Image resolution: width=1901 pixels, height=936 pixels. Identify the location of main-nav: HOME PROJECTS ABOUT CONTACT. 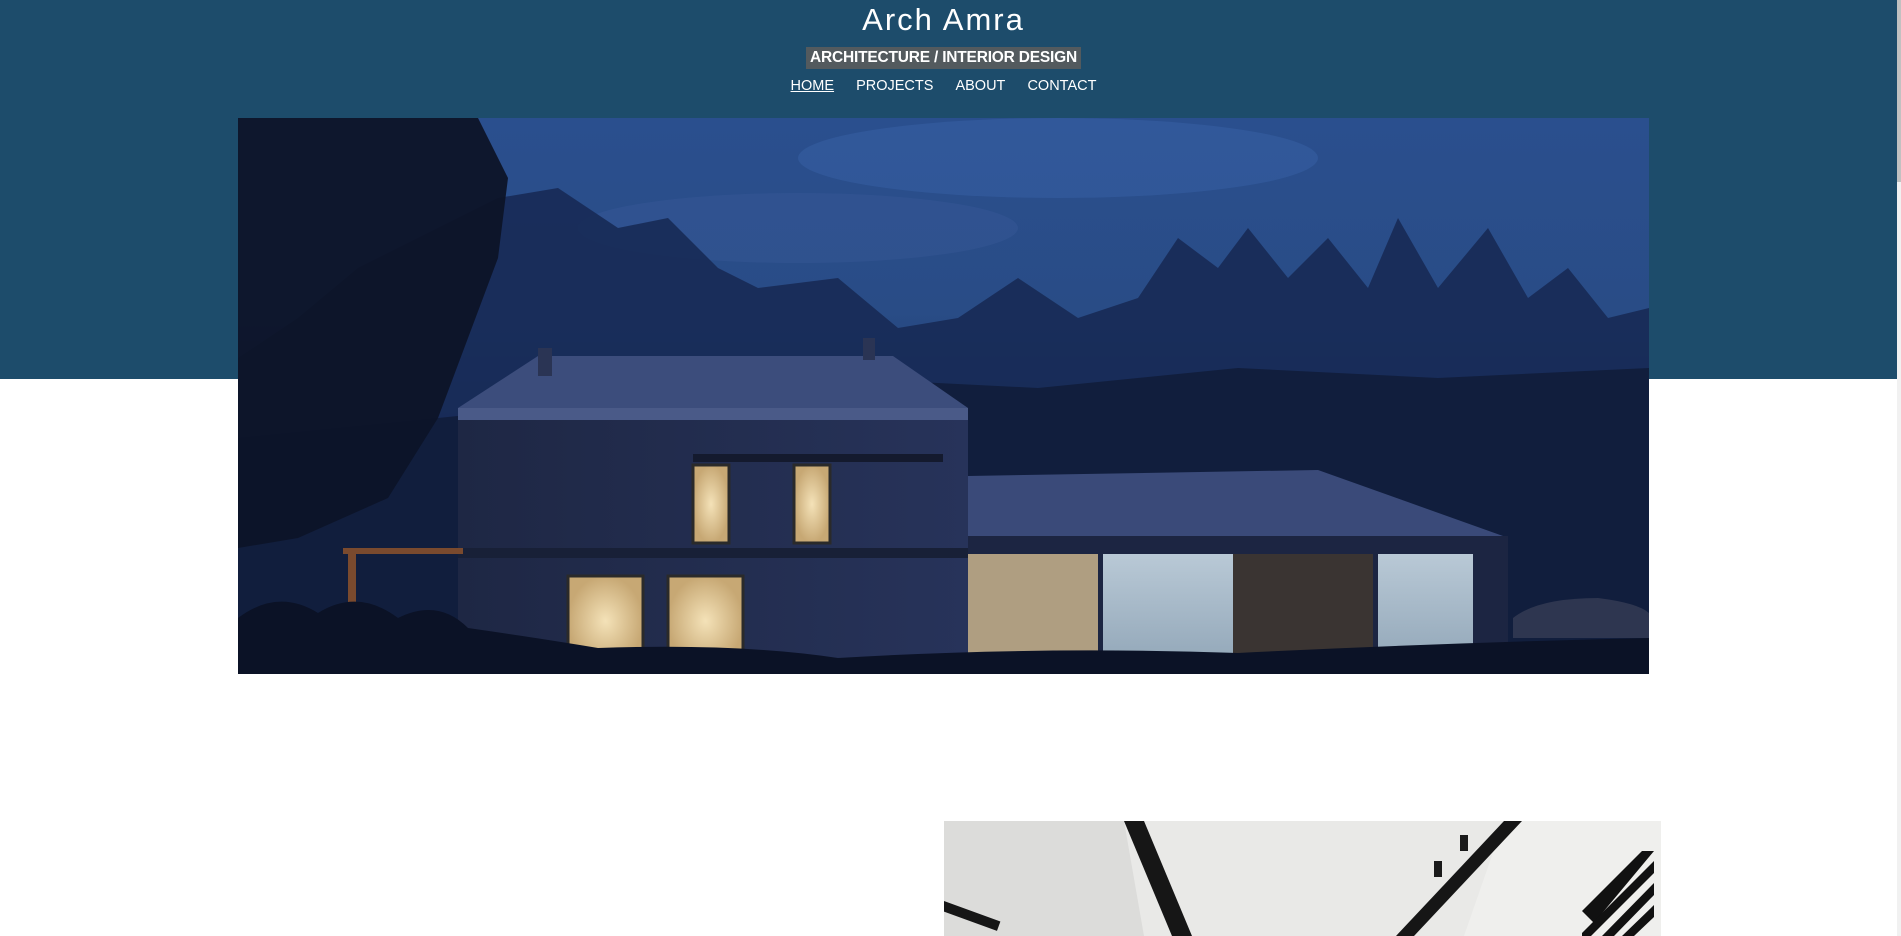
(943, 86).